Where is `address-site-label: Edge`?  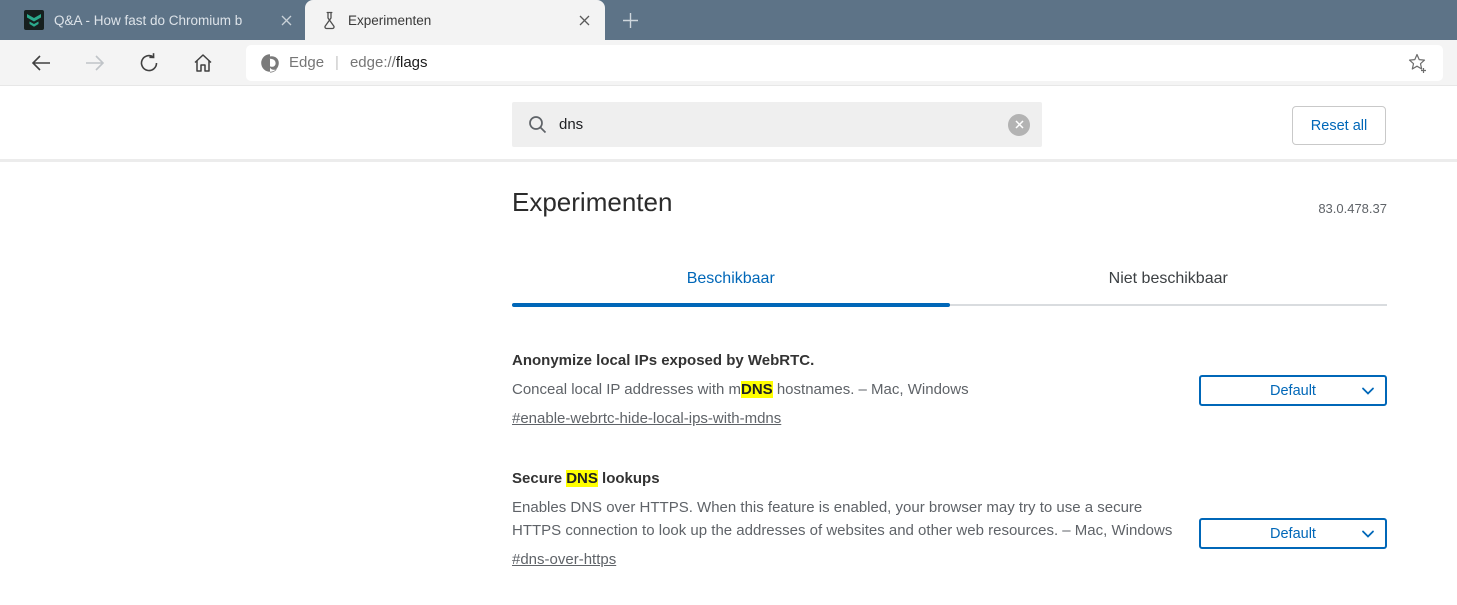 address-site-label: Edge is located at coordinates (307, 62).